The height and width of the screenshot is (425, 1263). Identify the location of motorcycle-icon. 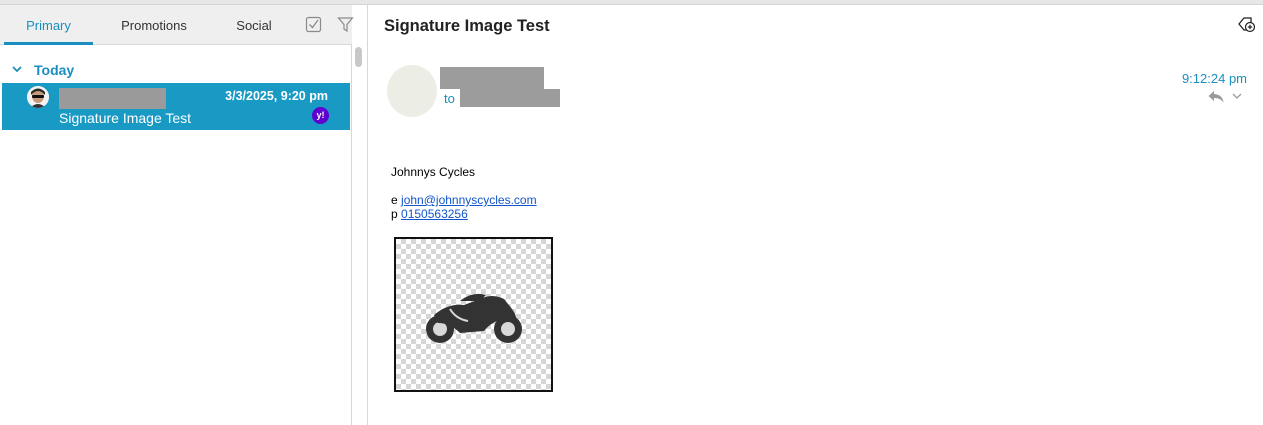
(474, 318).